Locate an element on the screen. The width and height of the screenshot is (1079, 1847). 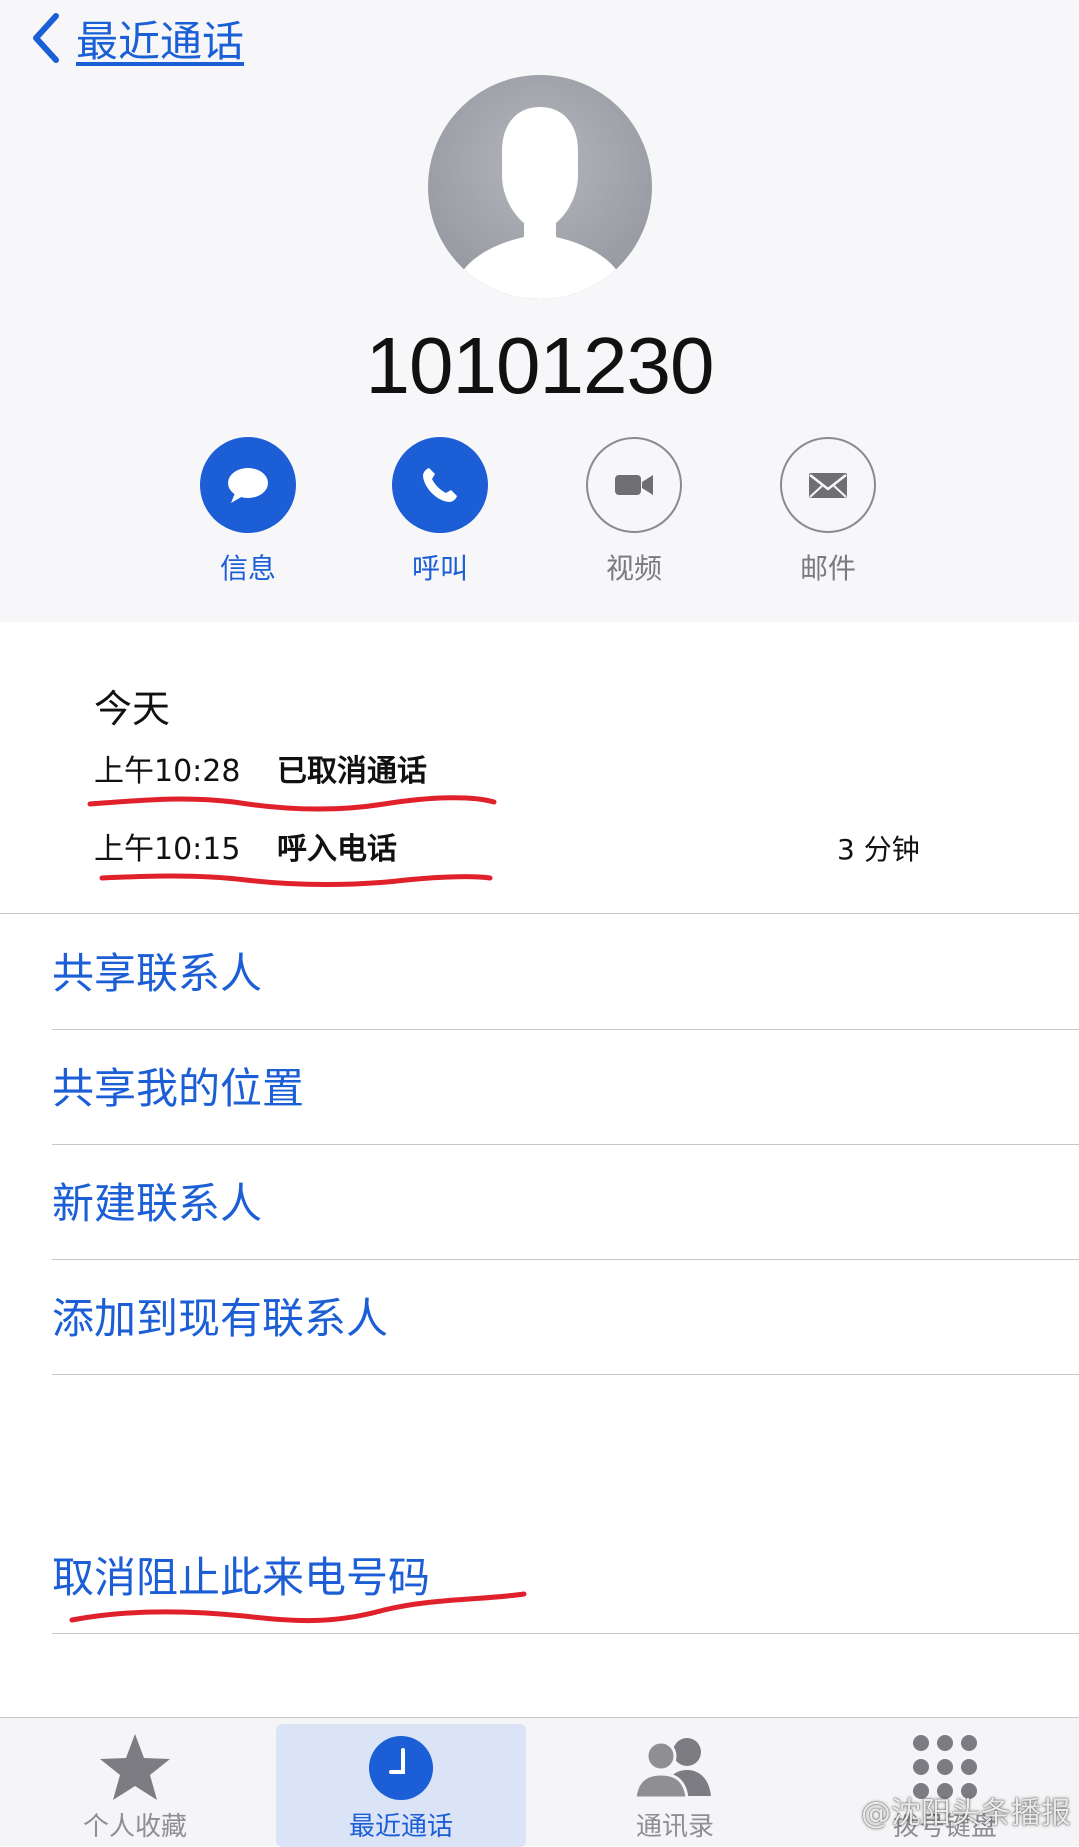
video-action-label: 视频 is located at coordinates (633, 568).